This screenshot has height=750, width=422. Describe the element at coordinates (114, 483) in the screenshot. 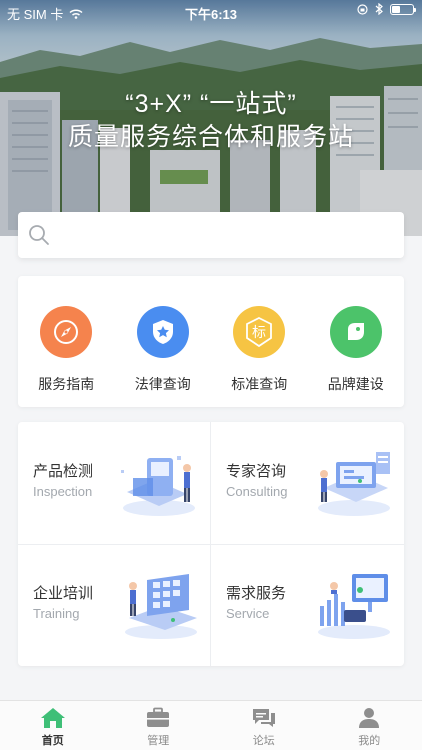

I see `service-card-inspection: 产品检测 Inspection` at that location.